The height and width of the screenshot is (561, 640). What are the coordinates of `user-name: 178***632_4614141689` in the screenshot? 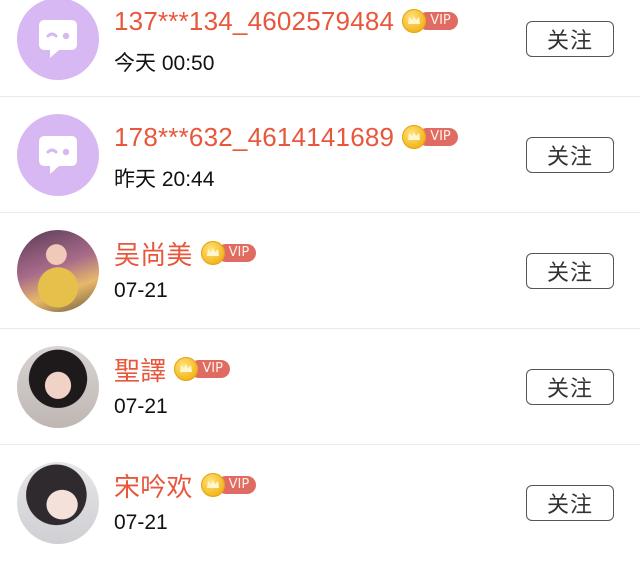 It's located at (254, 137).